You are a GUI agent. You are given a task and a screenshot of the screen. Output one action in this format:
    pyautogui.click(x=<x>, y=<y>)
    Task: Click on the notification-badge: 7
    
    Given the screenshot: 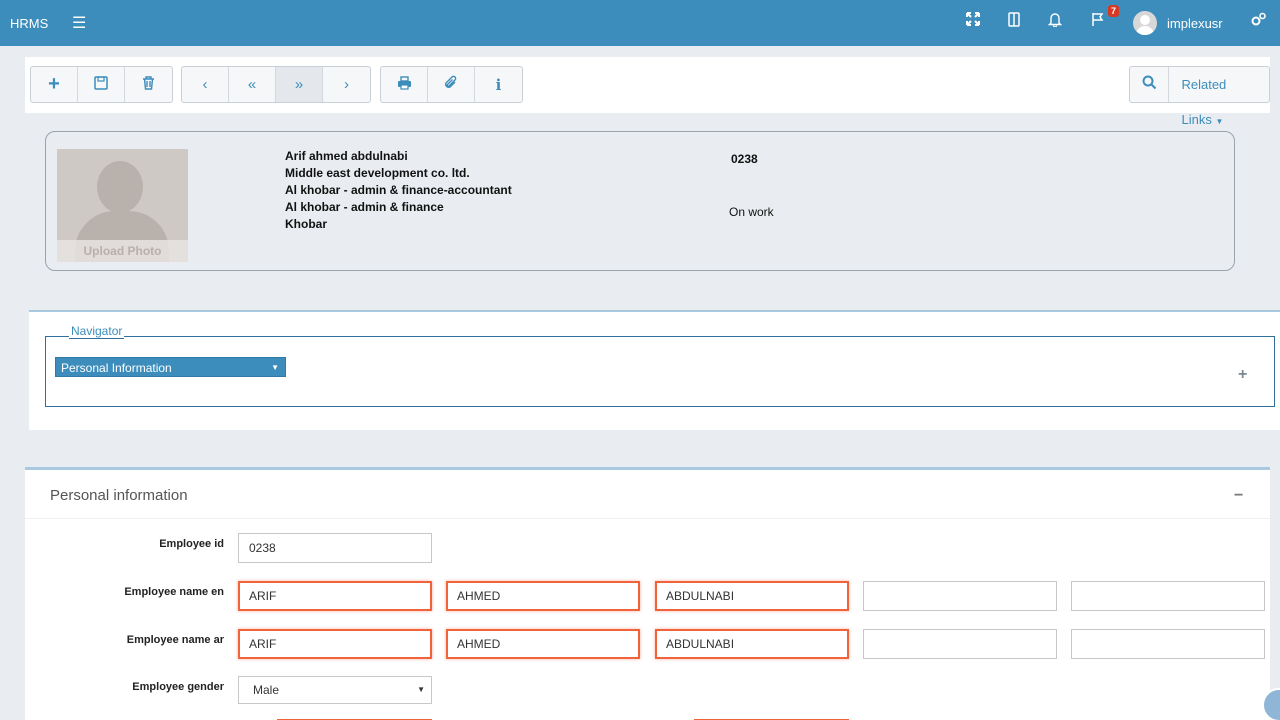 What is the action you would take?
    pyautogui.click(x=1114, y=11)
    